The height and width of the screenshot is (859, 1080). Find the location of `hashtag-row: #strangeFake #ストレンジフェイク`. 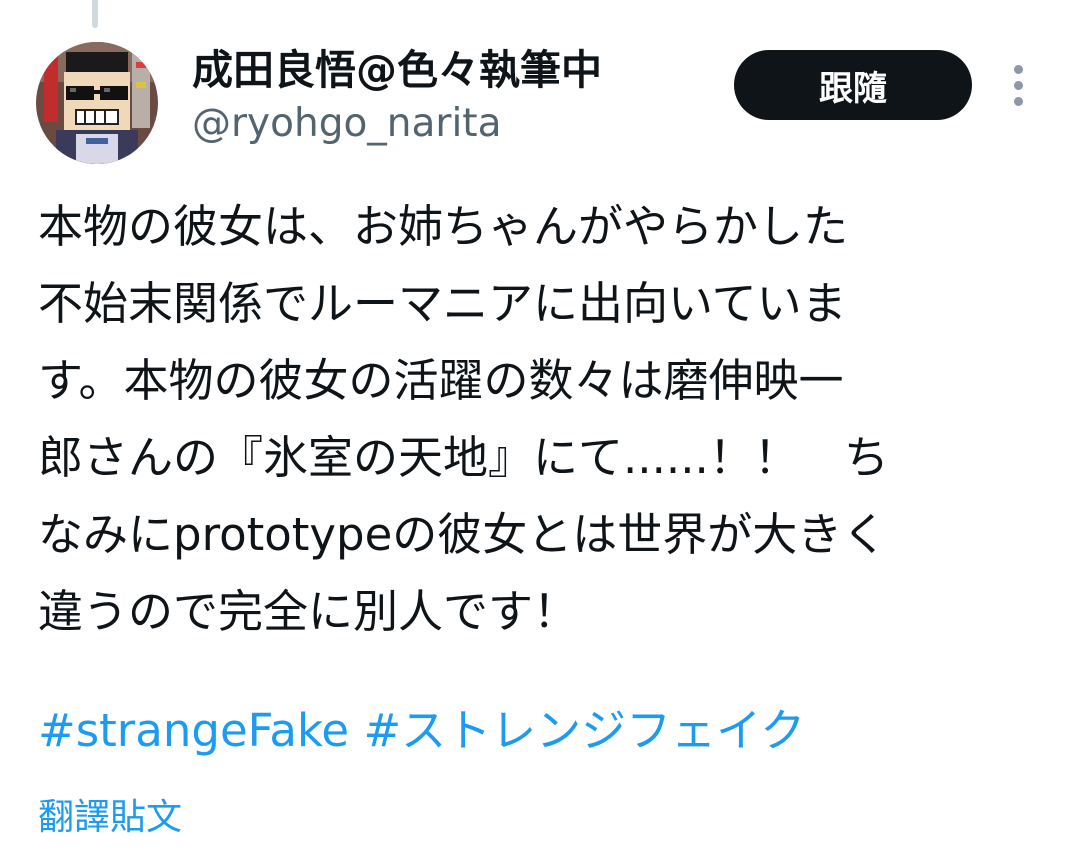

hashtag-row: #strangeFake #ストレンジフェイク is located at coordinates (421, 730).